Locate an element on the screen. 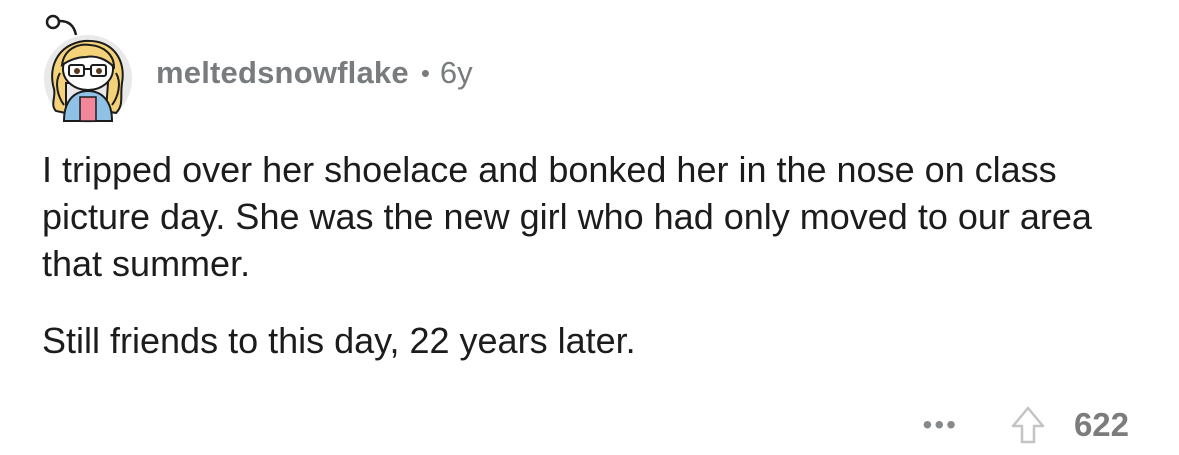  upvote-button is located at coordinates (1028, 425).